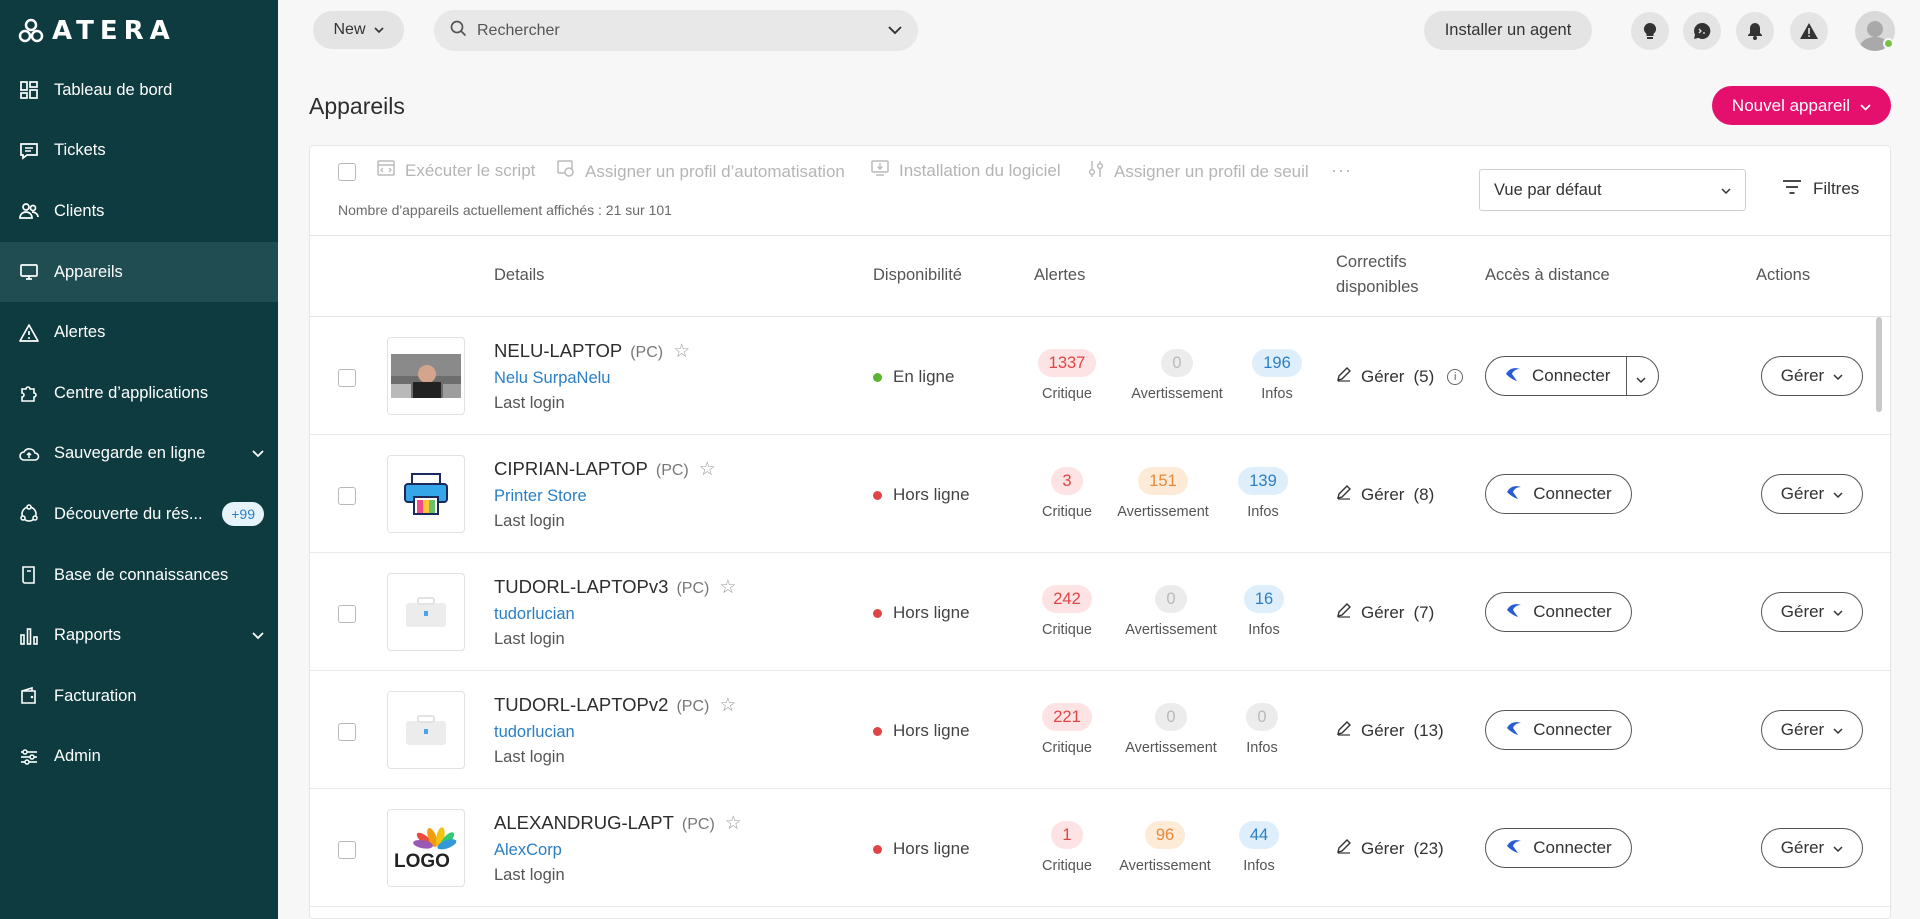  What do you see at coordinates (676, 30) in the screenshot?
I see `search-input: Rechercher` at bounding box center [676, 30].